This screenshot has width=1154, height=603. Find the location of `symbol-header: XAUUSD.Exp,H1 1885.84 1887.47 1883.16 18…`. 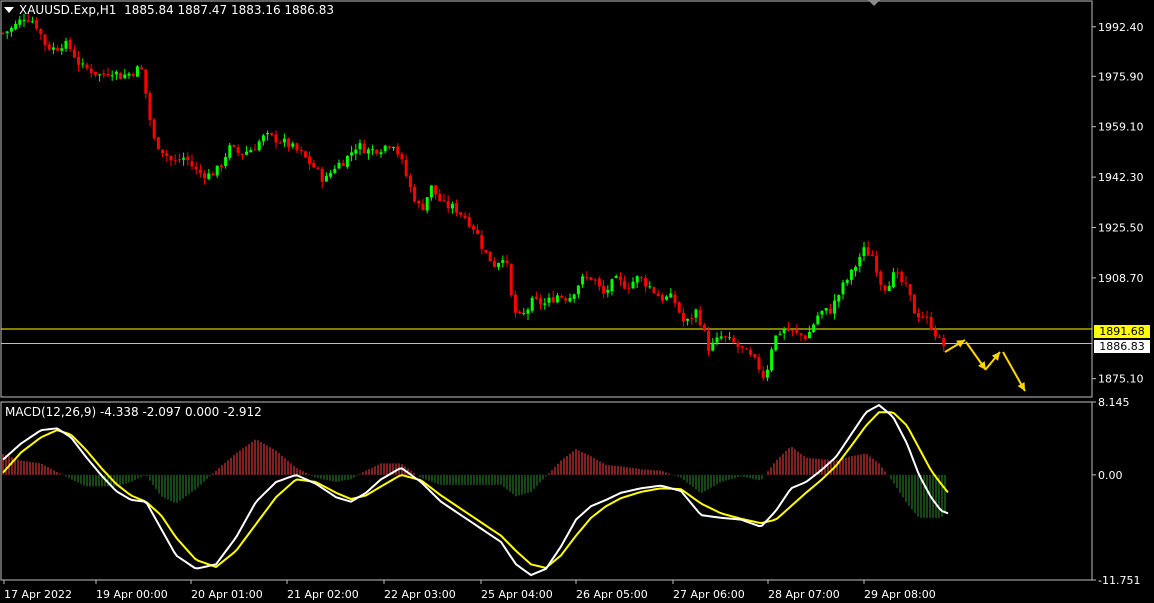

symbol-header: XAUUSD.Exp,H1 1885.84 1887.47 1883.16 18… is located at coordinates (176, 10).